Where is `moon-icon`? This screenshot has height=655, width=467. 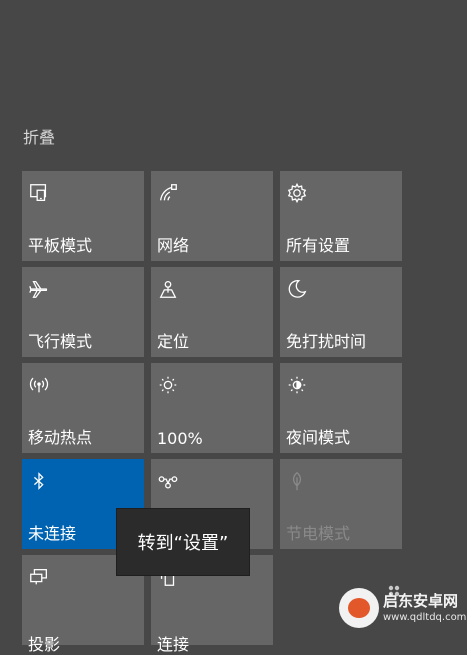
moon-icon is located at coordinates (297, 289).